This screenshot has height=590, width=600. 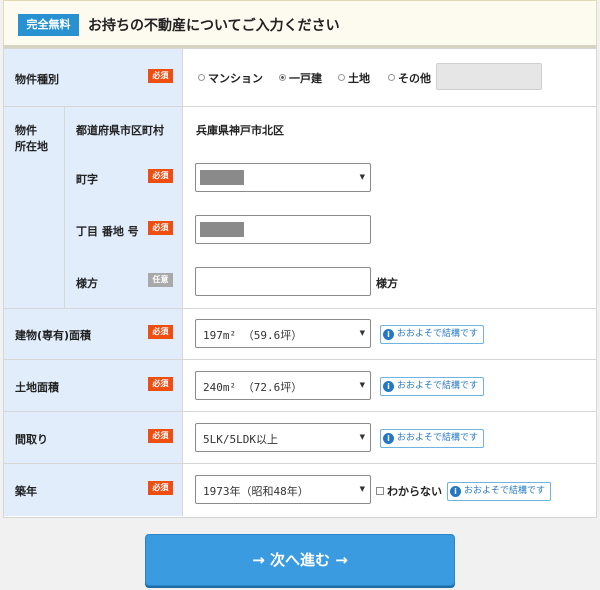 I want to click on town-select: ▼, so click(x=283, y=177).